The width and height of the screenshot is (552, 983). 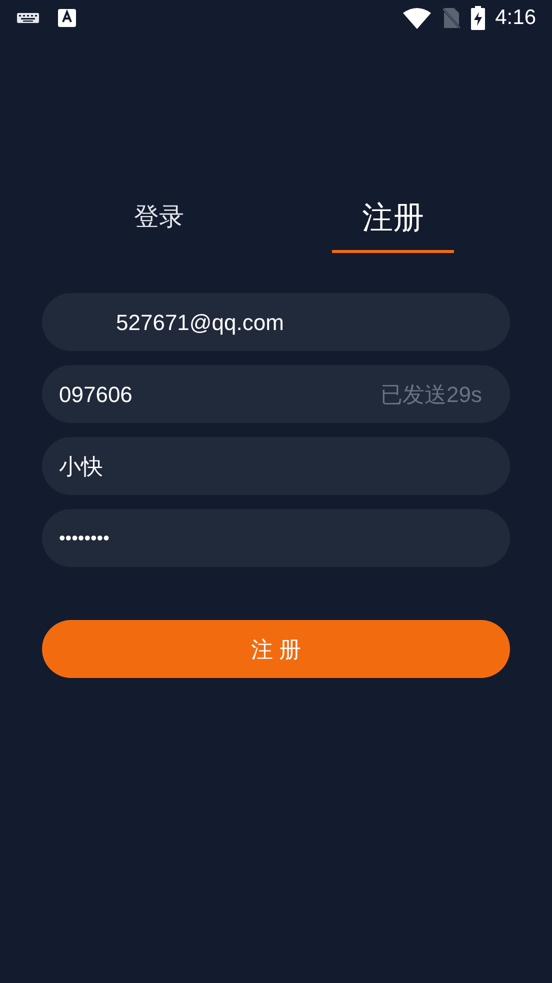 What do you see at coordinates (451, 18) in the screenshot?
I see `no-sim-icon` at bounding box center [451, 18].